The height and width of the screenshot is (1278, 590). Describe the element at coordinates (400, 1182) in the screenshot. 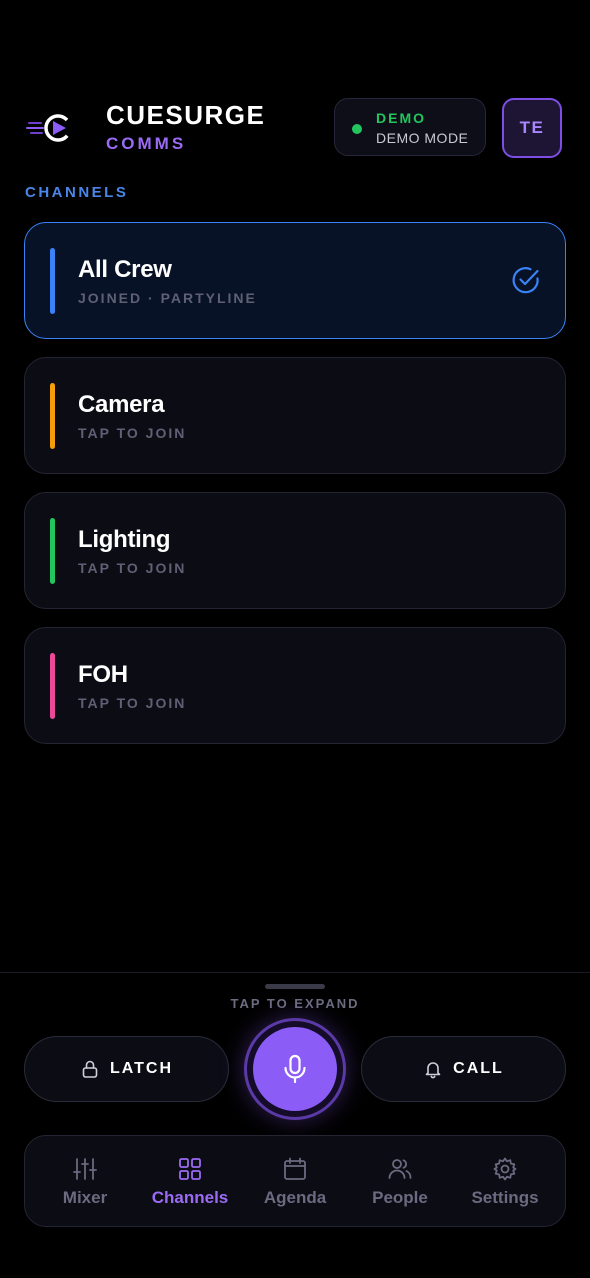

I see `nav-item-people: People` at that location.